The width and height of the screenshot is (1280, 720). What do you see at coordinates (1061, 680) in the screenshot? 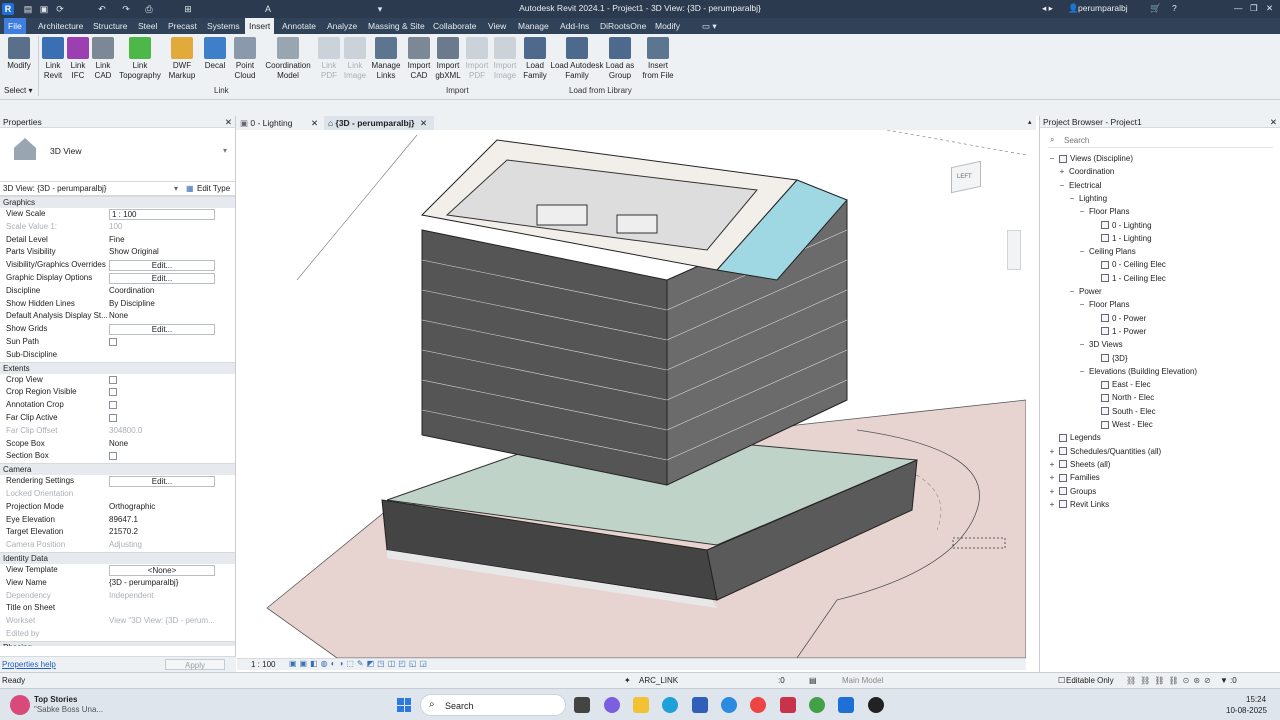
I see `editable-only-checkbox: ☐` at bounding box center [1061, 680].